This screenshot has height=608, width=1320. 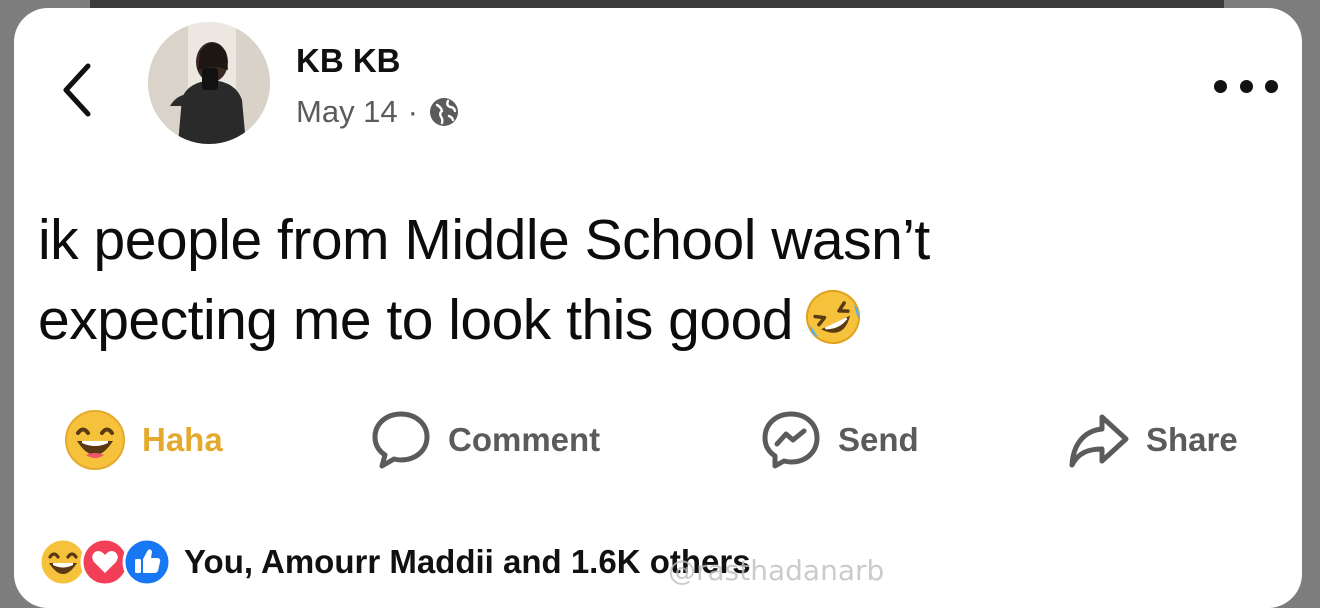 What do you see at coordinates (147, 562) in the screenshot?
I see `like-reaction-icon` at bounding box center [147, 562].